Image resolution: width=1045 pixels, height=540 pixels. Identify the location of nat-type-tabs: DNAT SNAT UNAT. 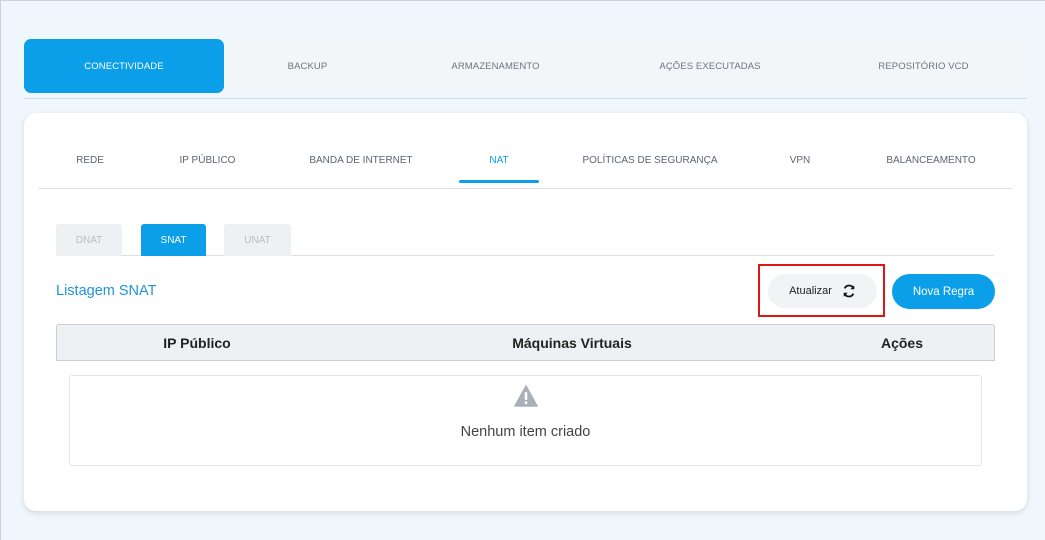
(525, 240).